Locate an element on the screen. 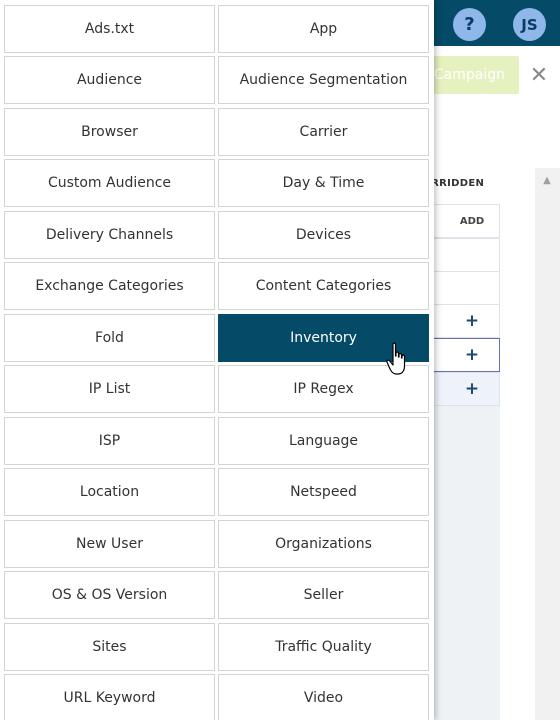 The image size is (560, 720). option-language: Language is located at coordinates (323, 441).